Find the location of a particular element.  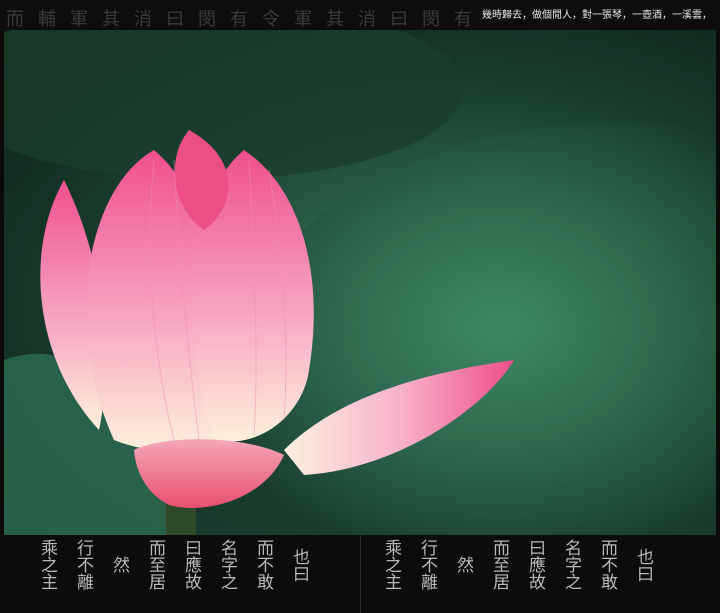

strip-divider is located at coordinates (360, 574).